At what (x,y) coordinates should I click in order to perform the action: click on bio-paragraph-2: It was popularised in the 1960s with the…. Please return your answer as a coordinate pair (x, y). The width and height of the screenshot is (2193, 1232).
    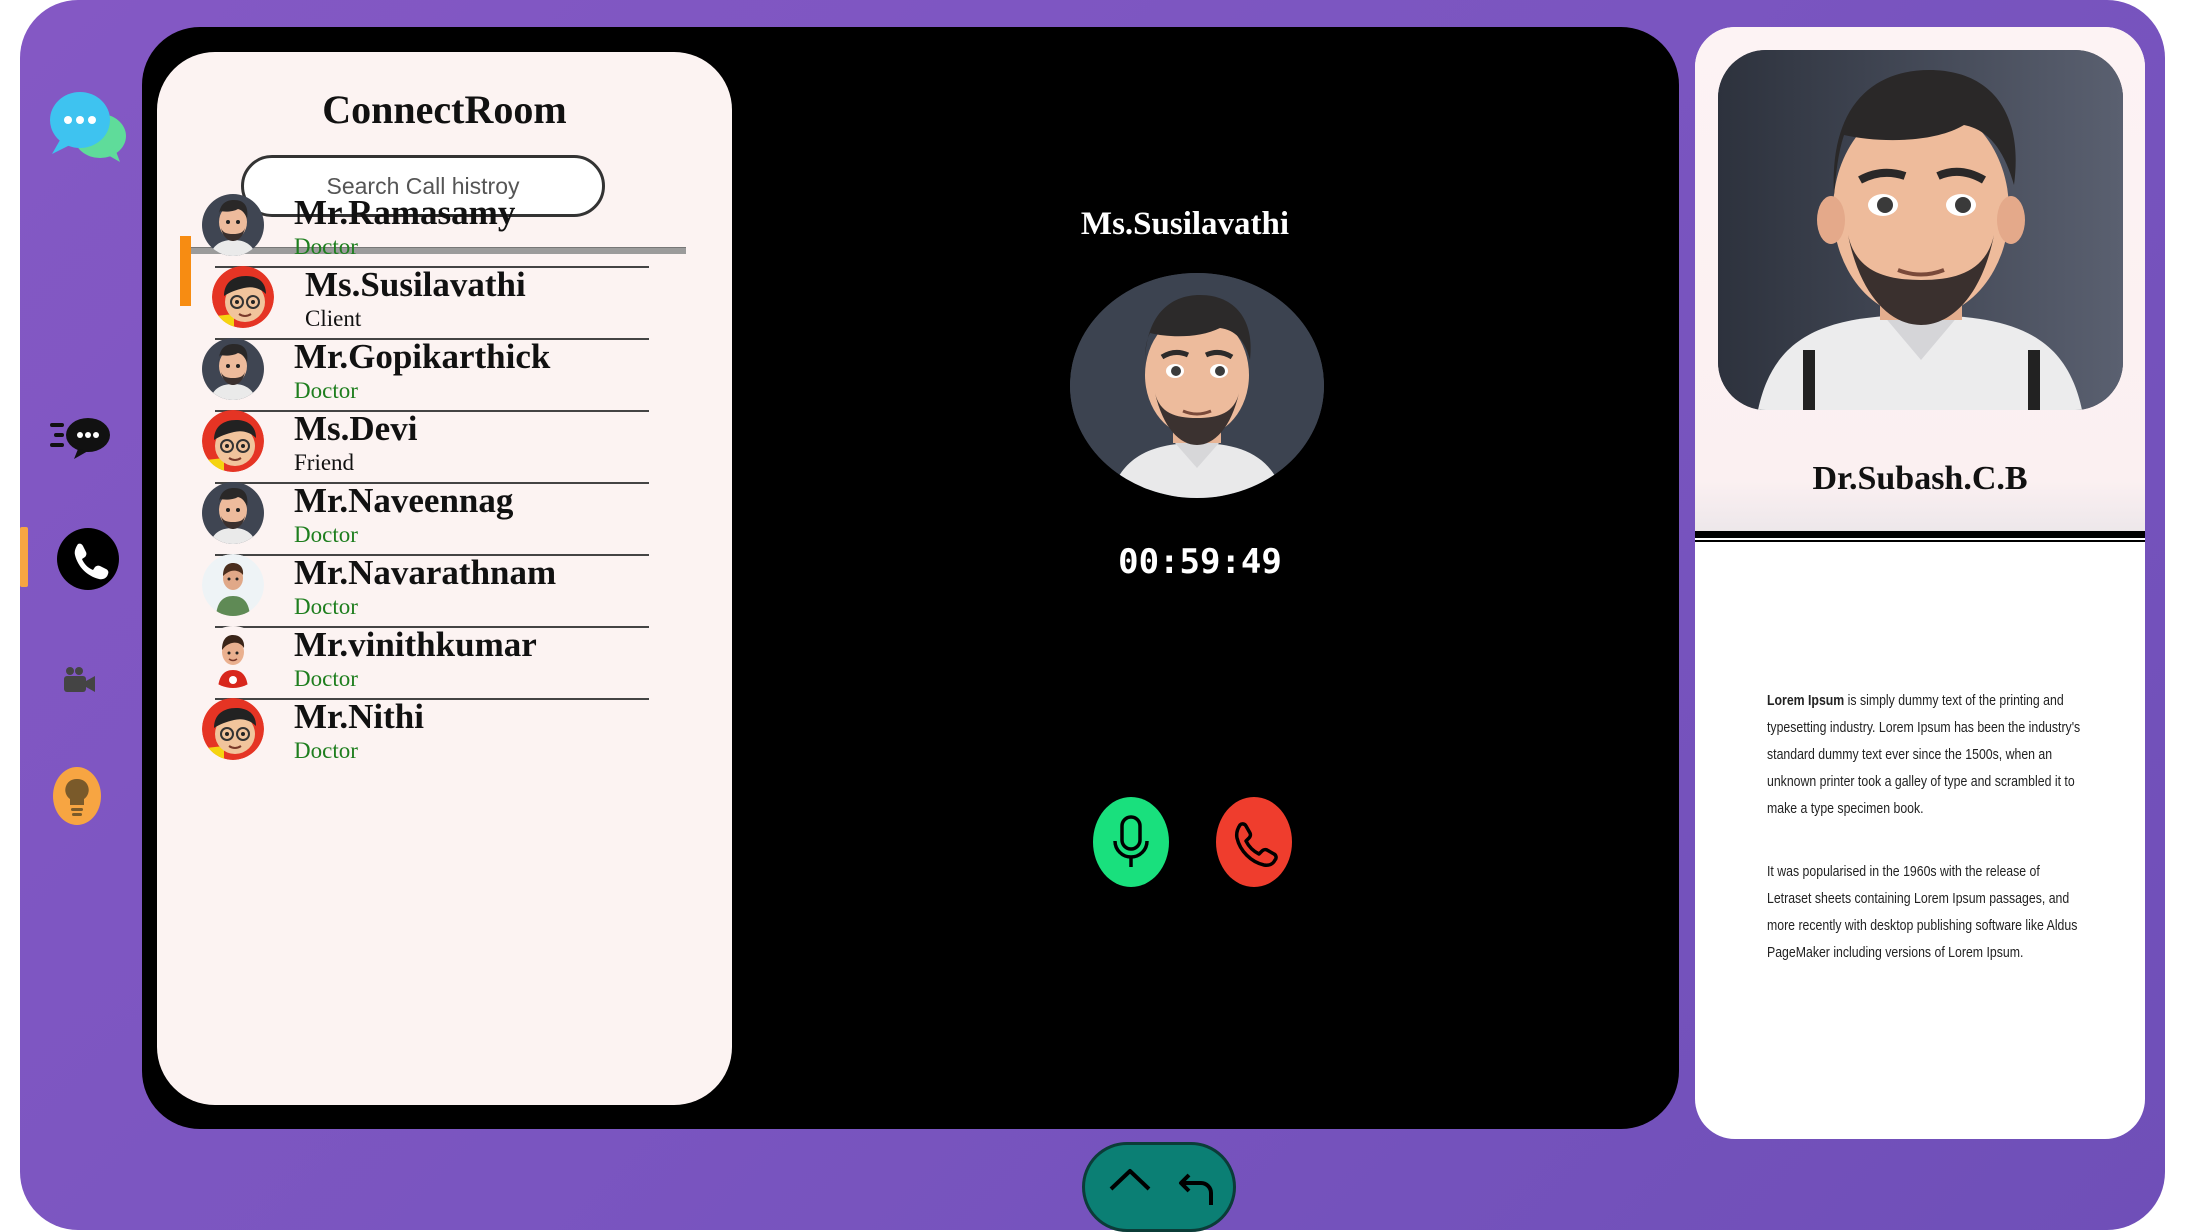
    Looking at the image, I should click on (1922, 912).